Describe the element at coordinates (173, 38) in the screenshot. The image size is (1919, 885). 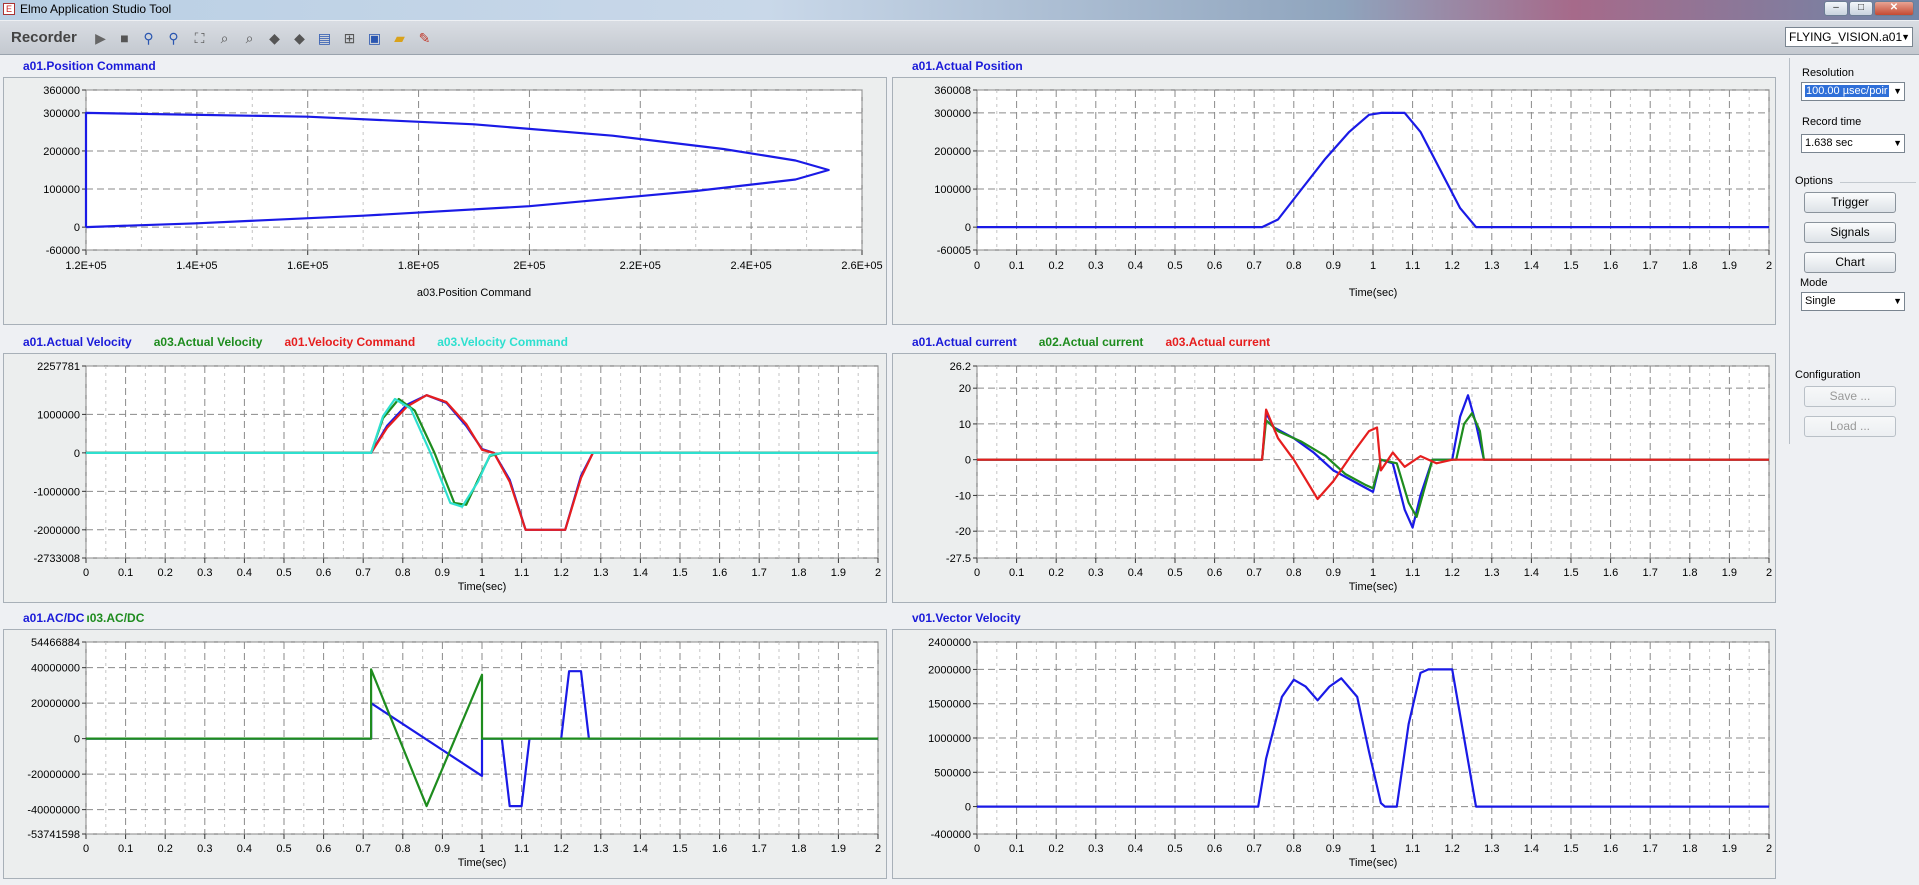
I see `zoom-out-icon: ⚲` at that location.